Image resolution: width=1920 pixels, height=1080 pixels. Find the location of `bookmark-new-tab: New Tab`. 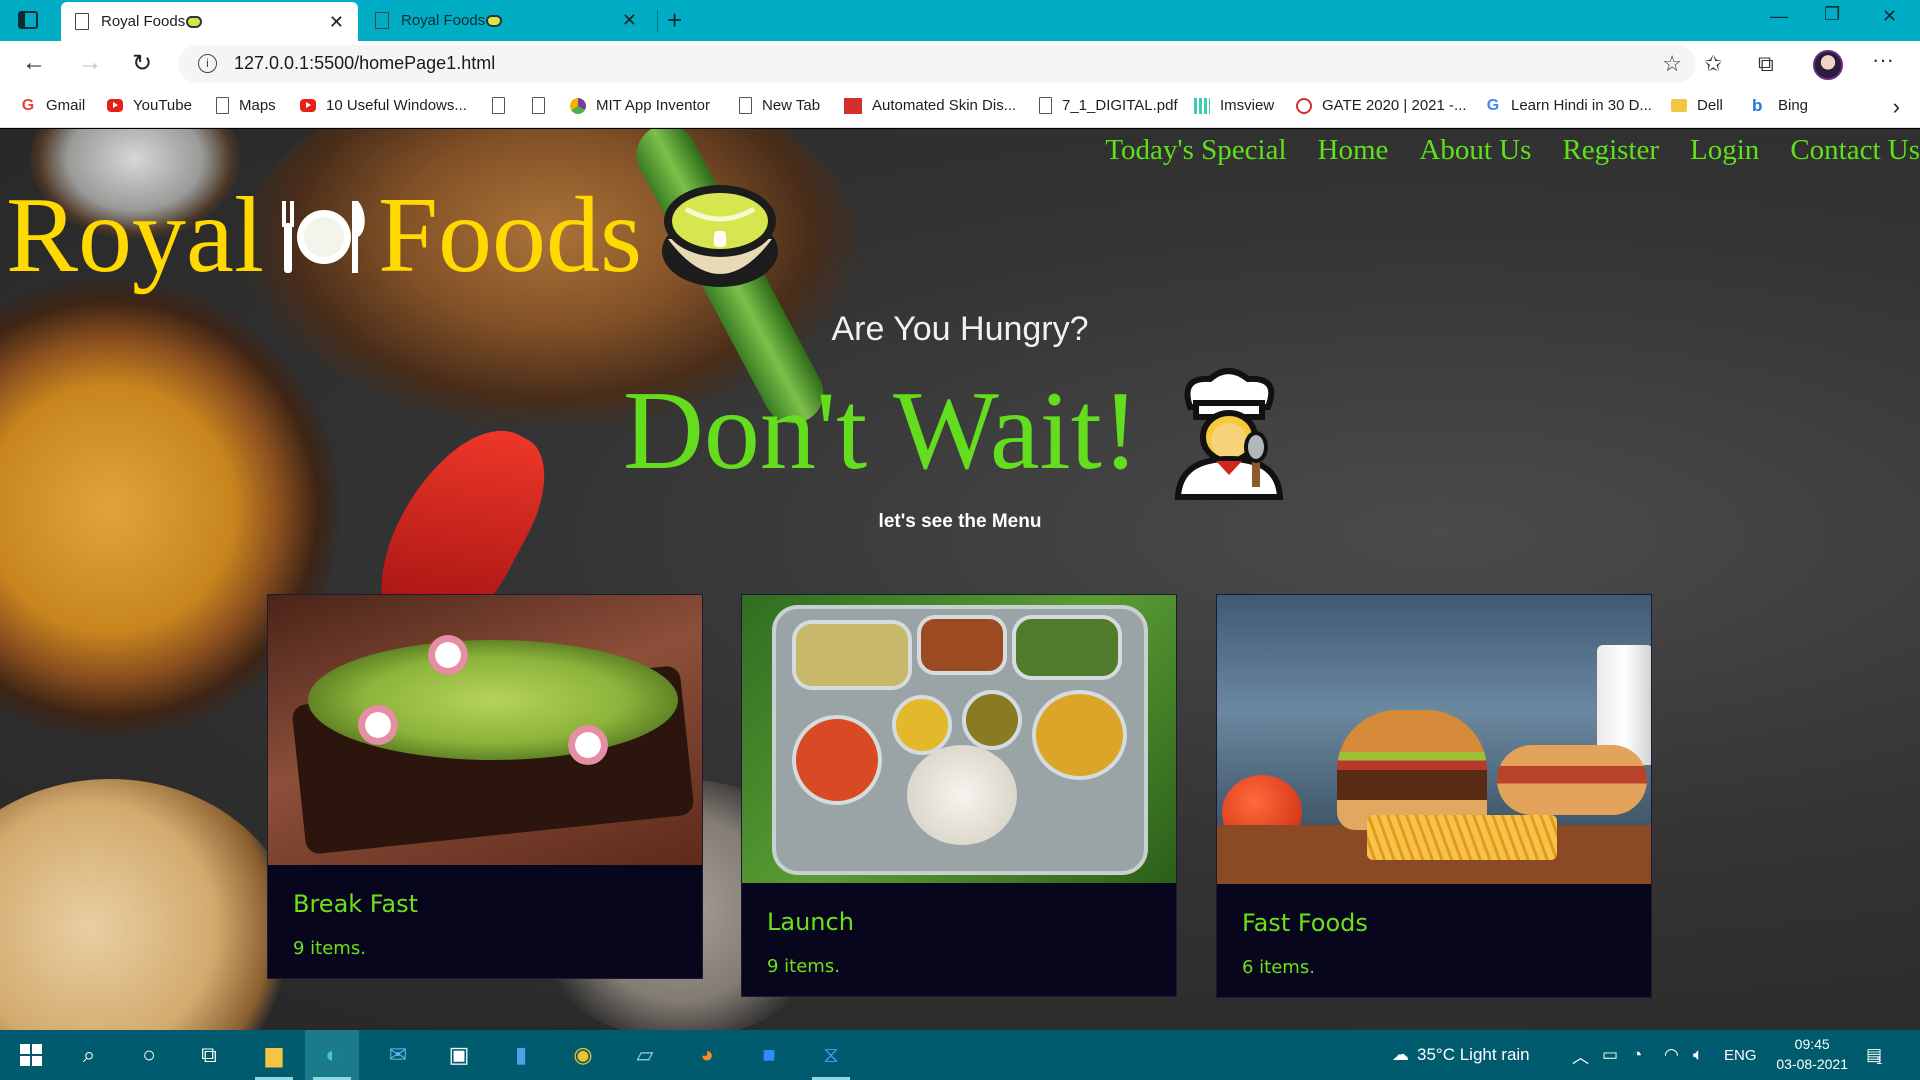

bookmark-new-tab: New Tab is located at coordinates (779, 105).